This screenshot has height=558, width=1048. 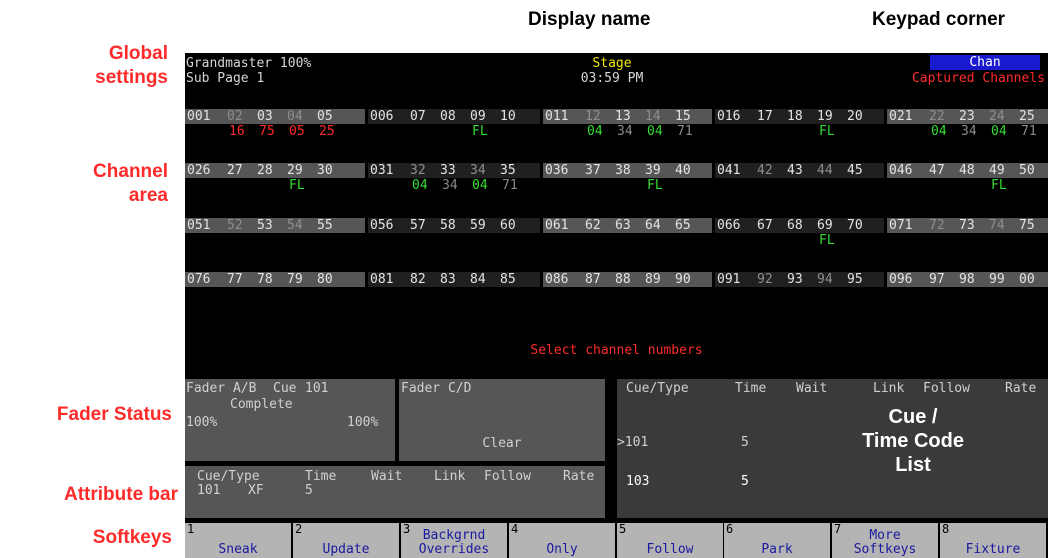 What do you see at coordinates (381, 279) in the screenshot?
I see `channel-number: 081` at bounding box center [381, 279].